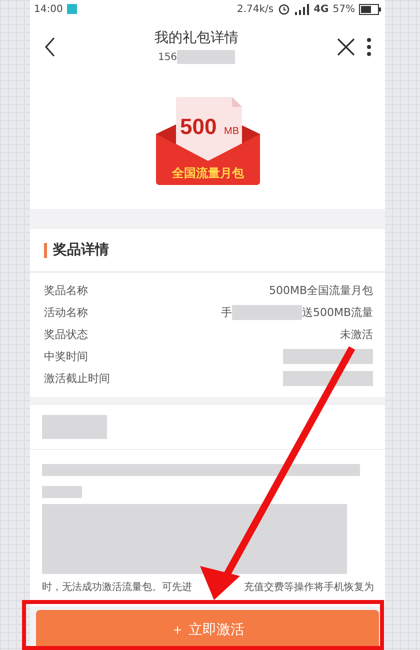  I want to click on alarm-clock-icon, so click(284, 9).